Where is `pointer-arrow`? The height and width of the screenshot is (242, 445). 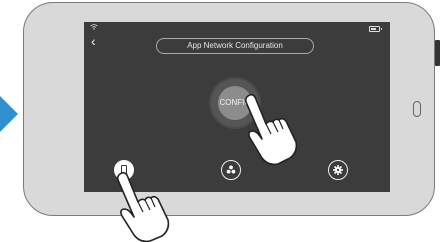 pointer-arrow is located at coordinates (9, 114).